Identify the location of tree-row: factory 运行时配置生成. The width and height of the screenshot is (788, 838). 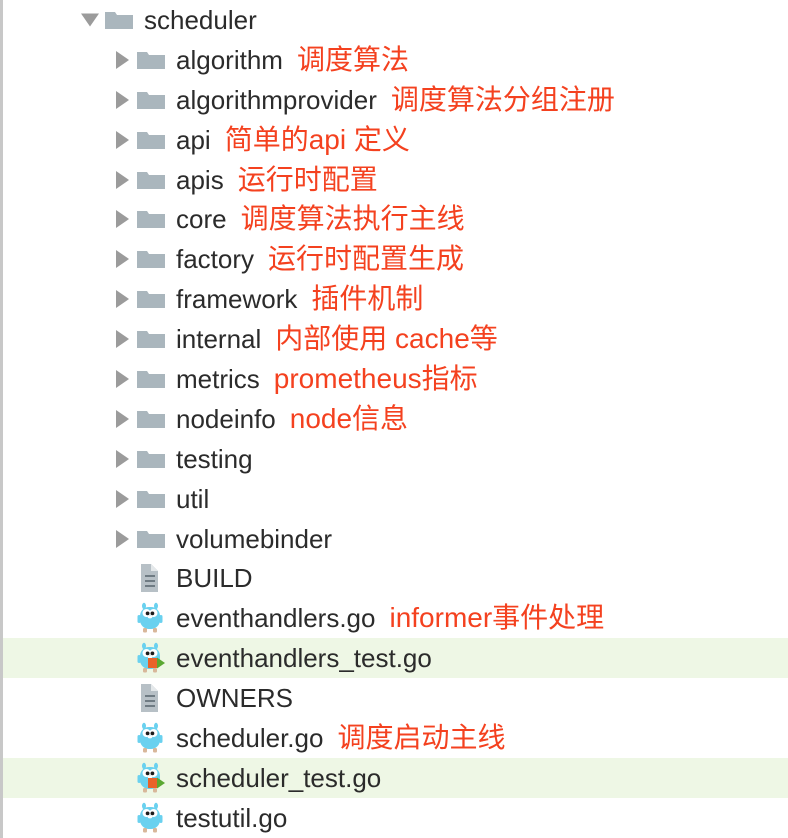
(395, 259).